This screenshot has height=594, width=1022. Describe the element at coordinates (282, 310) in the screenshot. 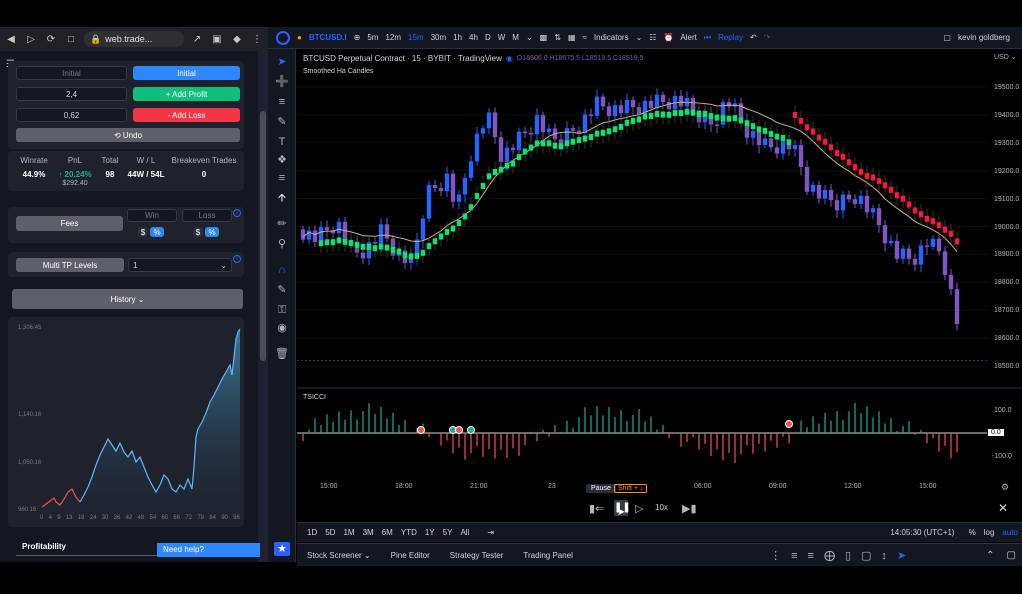

I see `lock-icon: ⚿` at that location.